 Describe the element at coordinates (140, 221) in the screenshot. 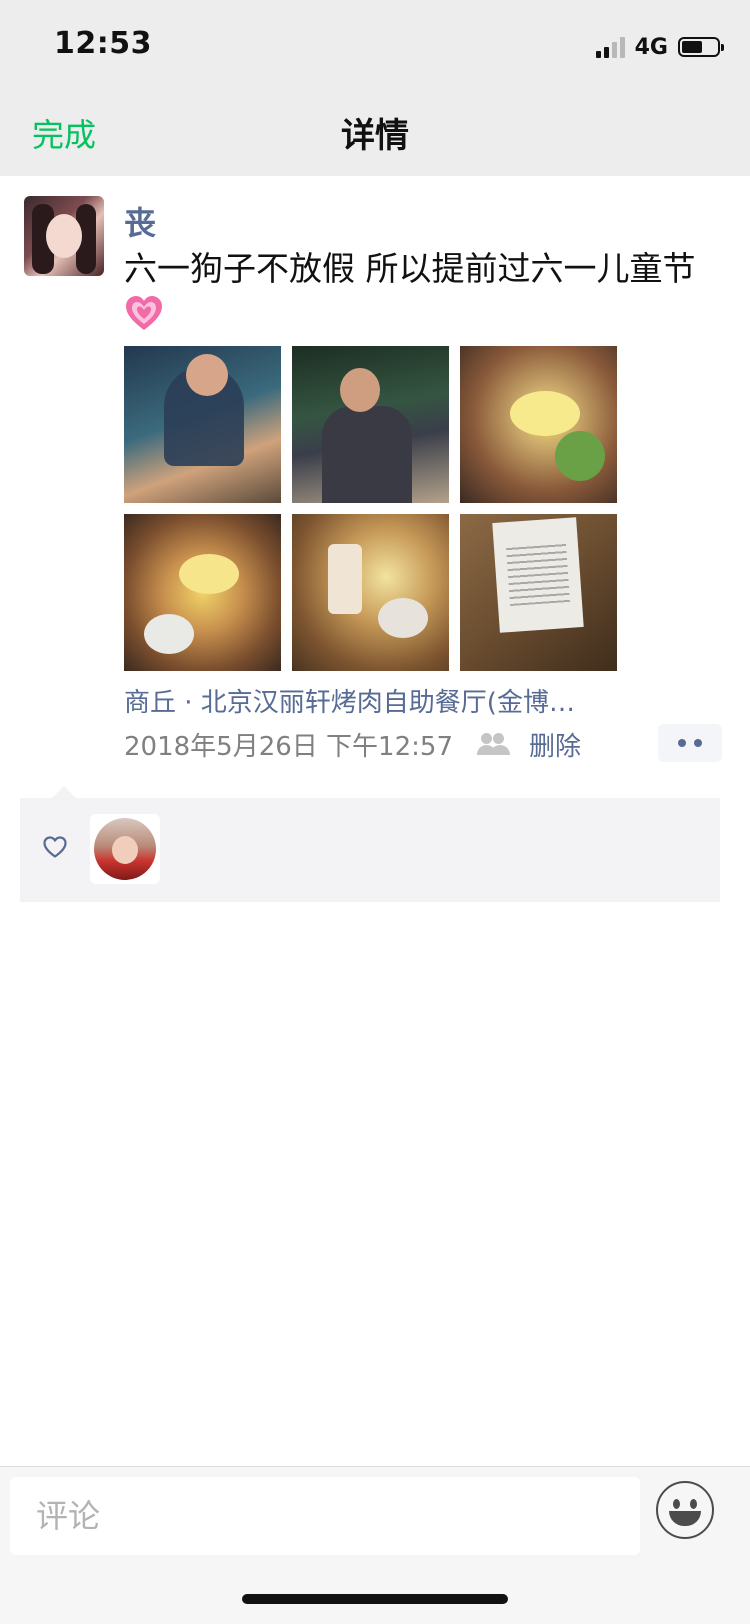

I see `poster-username: 丧` at that location.